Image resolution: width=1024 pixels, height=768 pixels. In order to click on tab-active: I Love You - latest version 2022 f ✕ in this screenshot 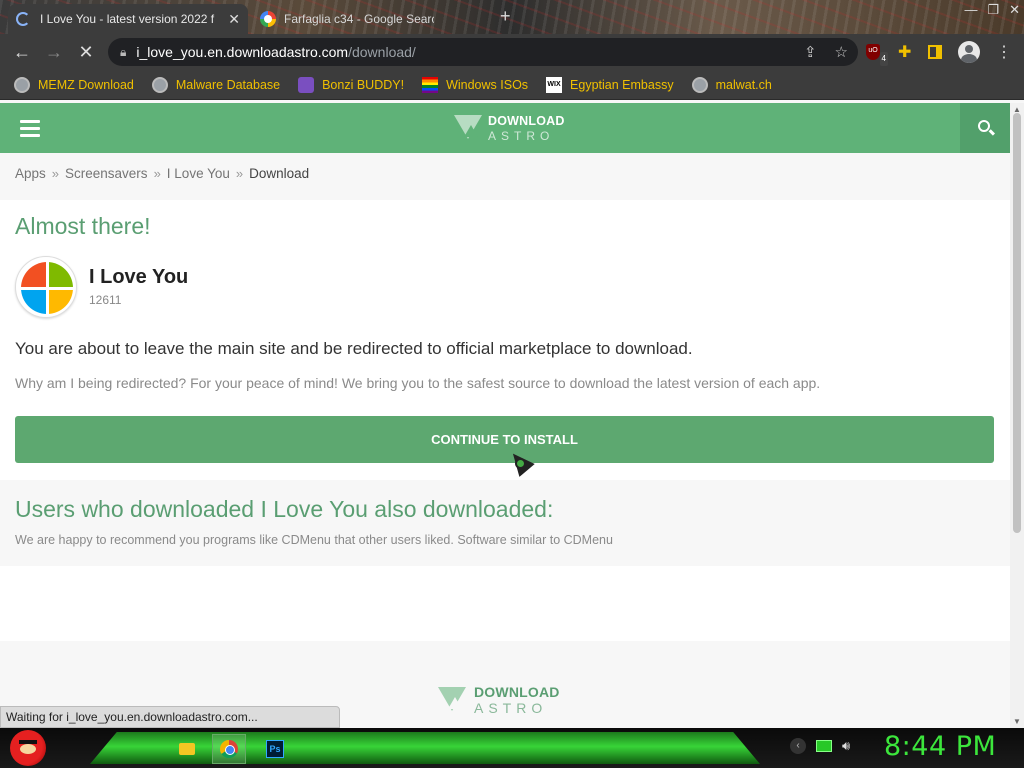, I will do `click(128, 19)`.